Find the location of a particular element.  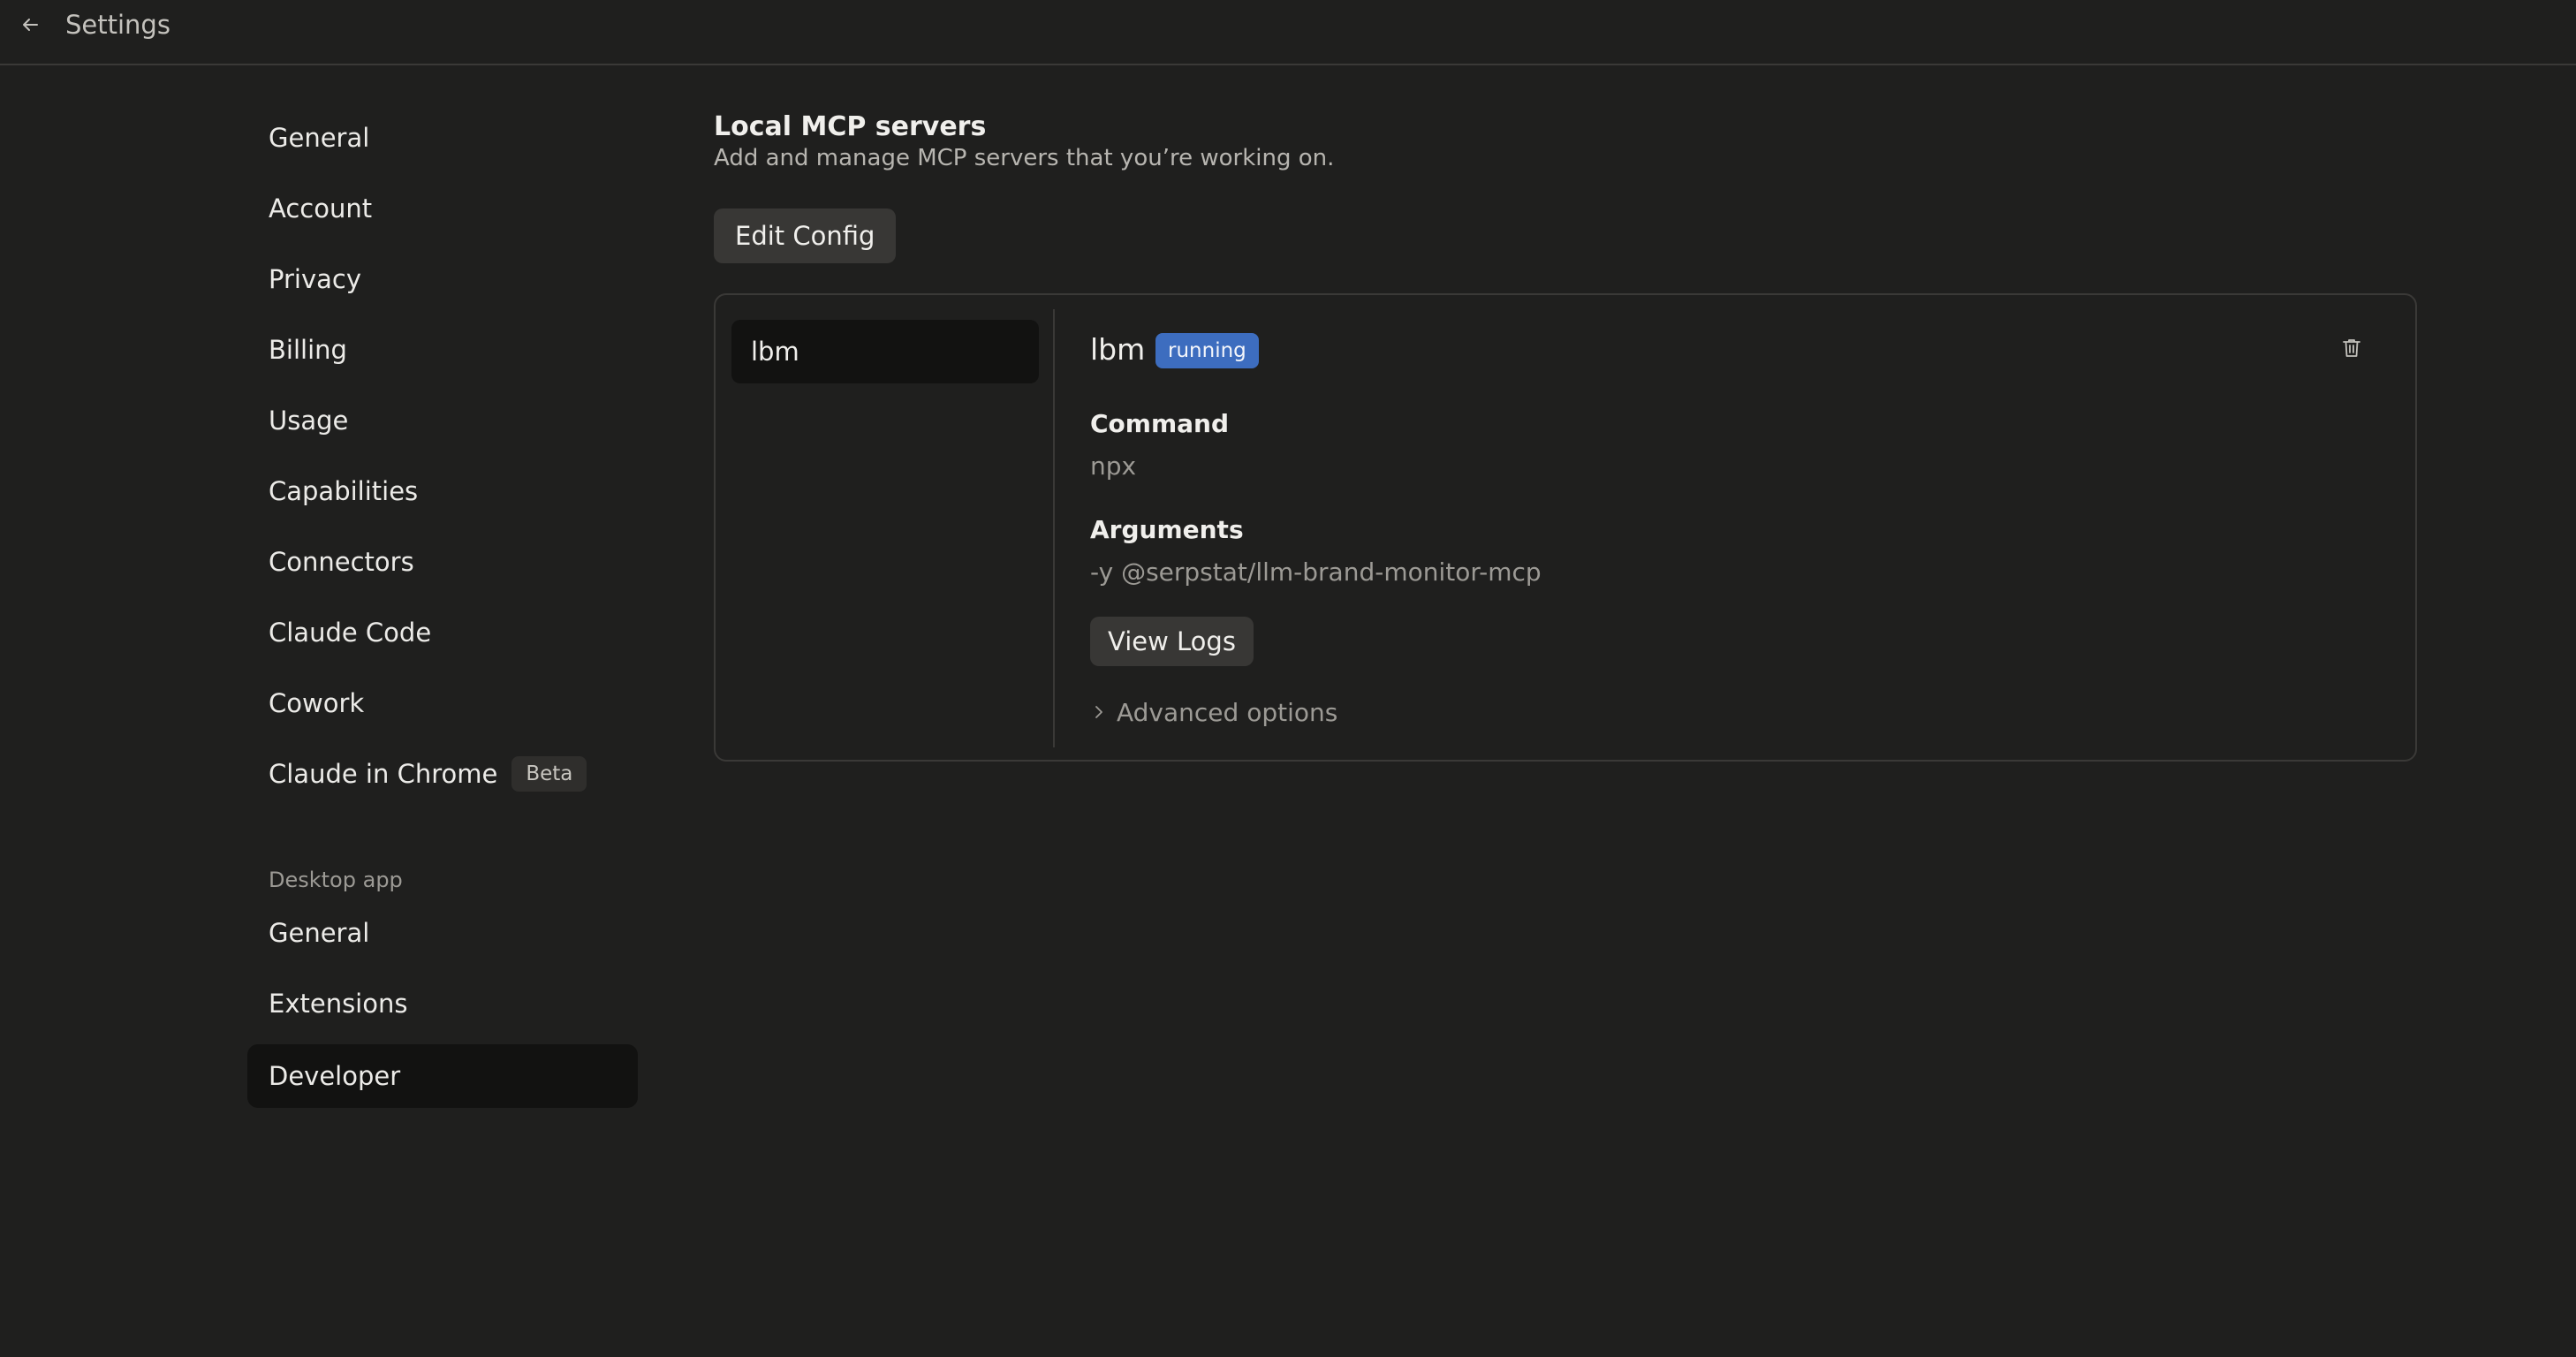

sidebar-item-extensions: Extensions is located at coordinates (443, 1003).